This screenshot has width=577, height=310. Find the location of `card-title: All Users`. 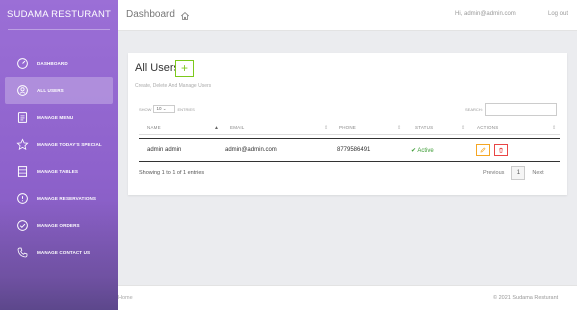

card-title: All Users is located at coordinates (157, 68).